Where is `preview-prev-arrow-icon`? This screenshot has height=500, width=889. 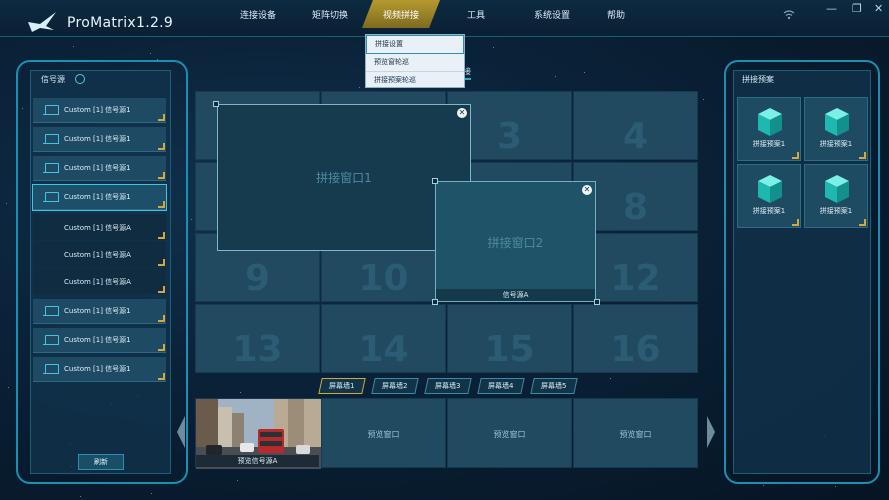
preview-prev-arrow-icon is located at coordinates (181, 432).